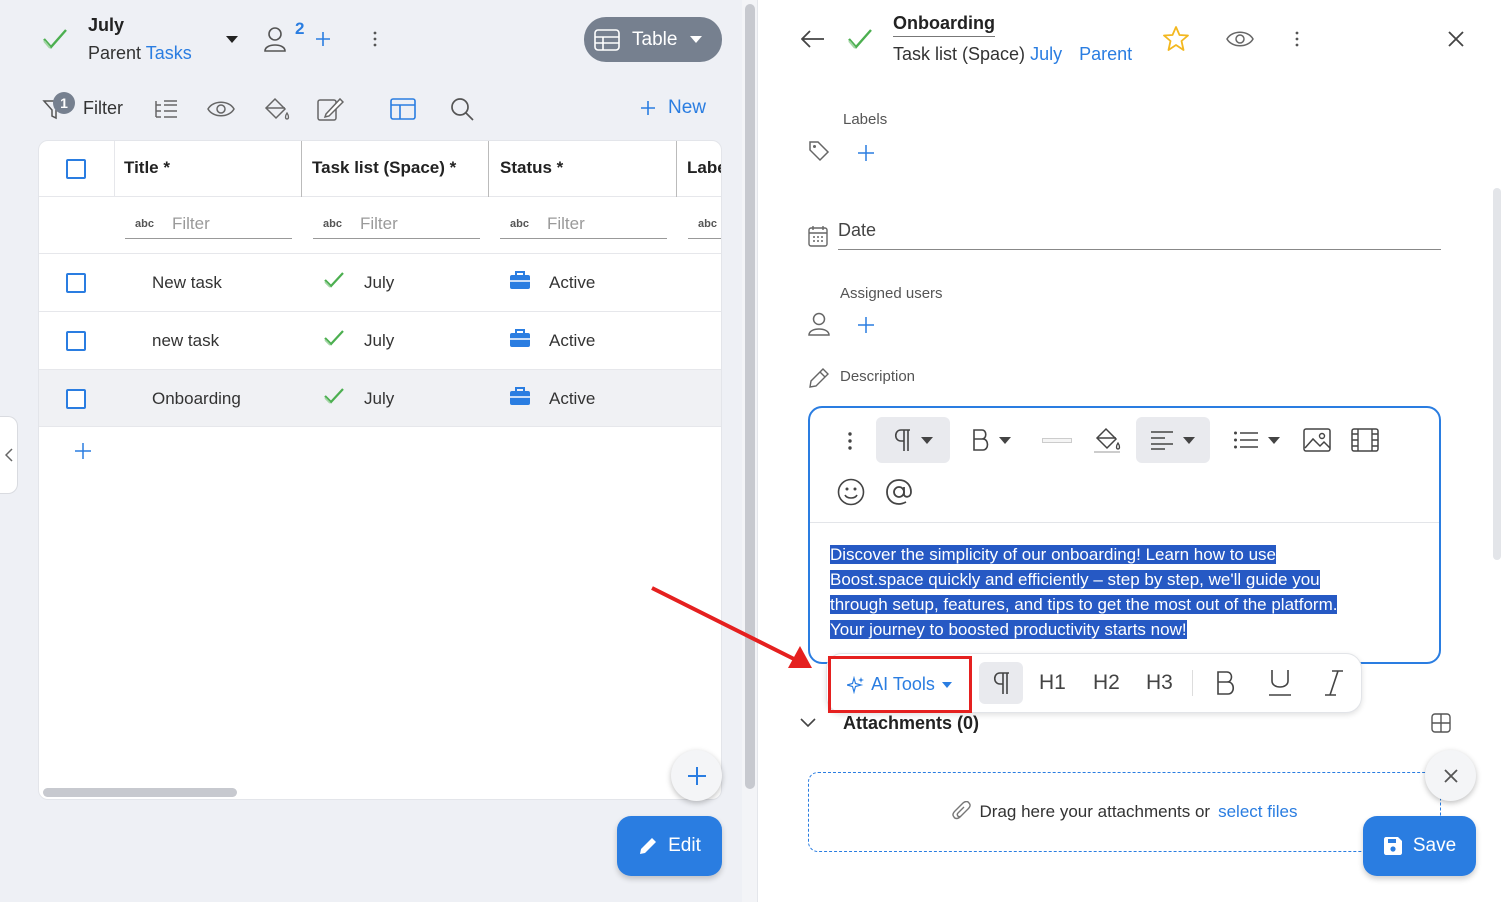 This screenshot has width=1501, height=902. I want to click on add-label-icon, so click(866, 153).